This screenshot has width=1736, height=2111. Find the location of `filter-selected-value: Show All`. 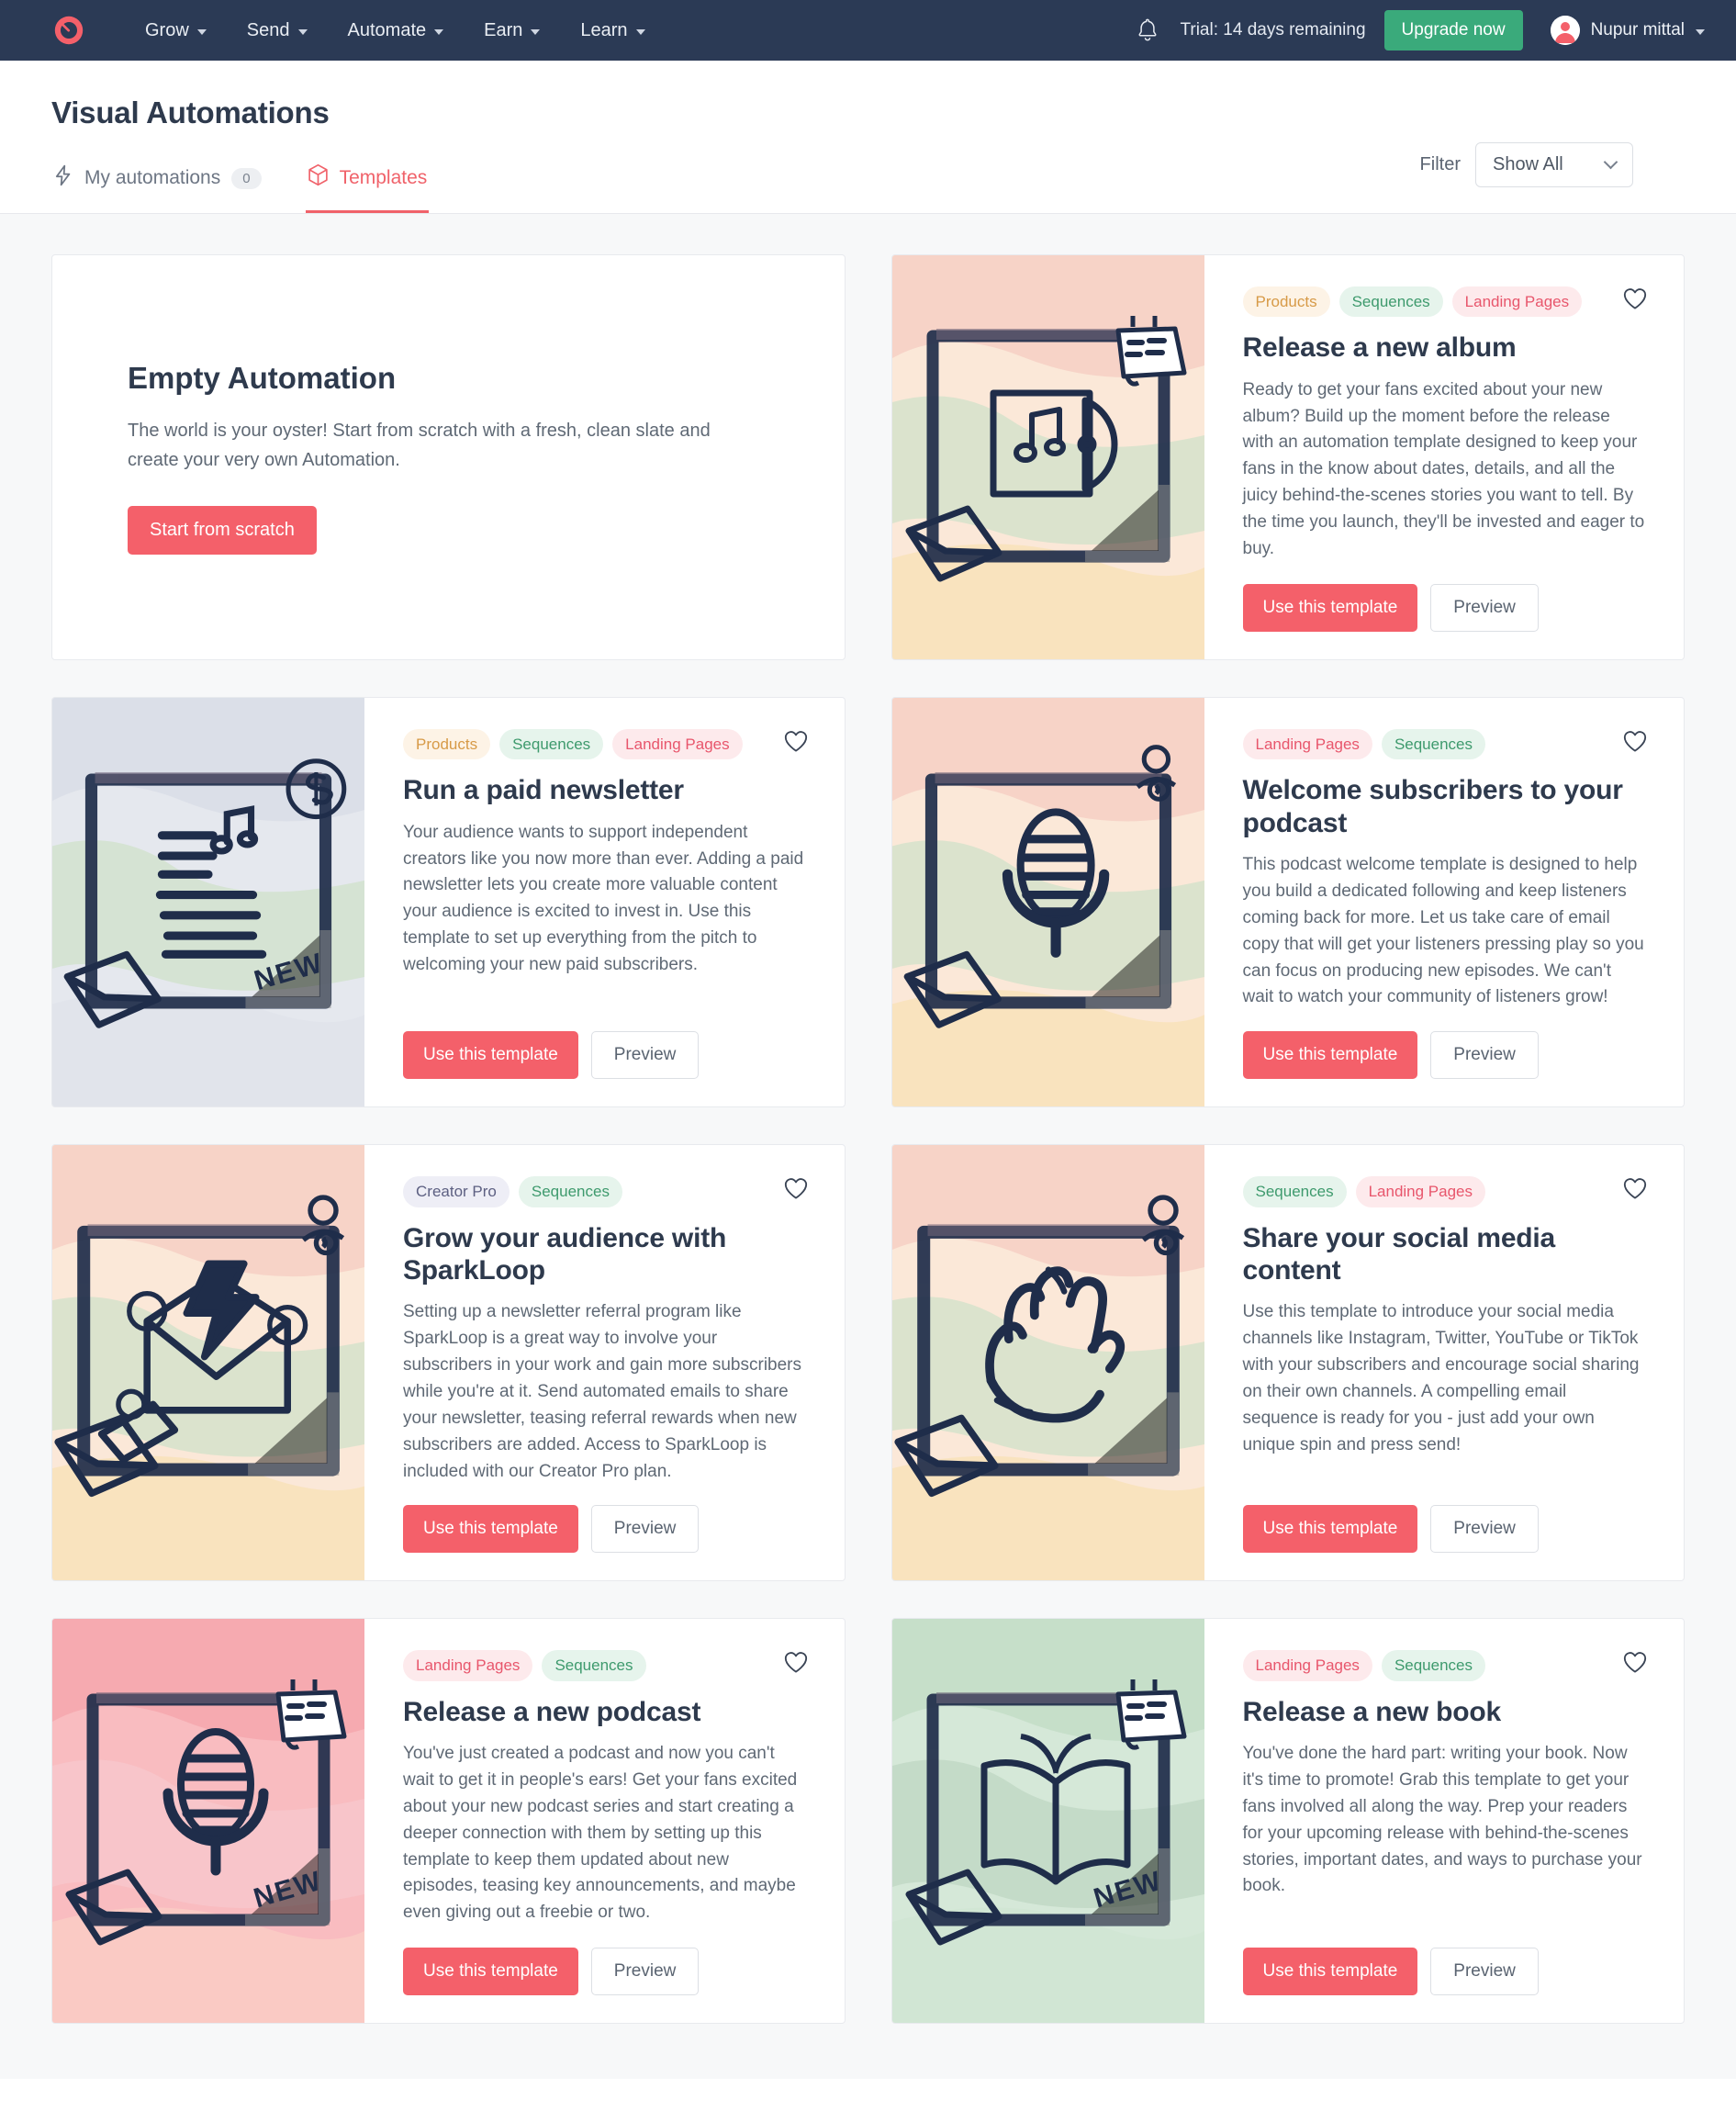

filter-selected-value: Show All is located at coordinates (1528, 164).